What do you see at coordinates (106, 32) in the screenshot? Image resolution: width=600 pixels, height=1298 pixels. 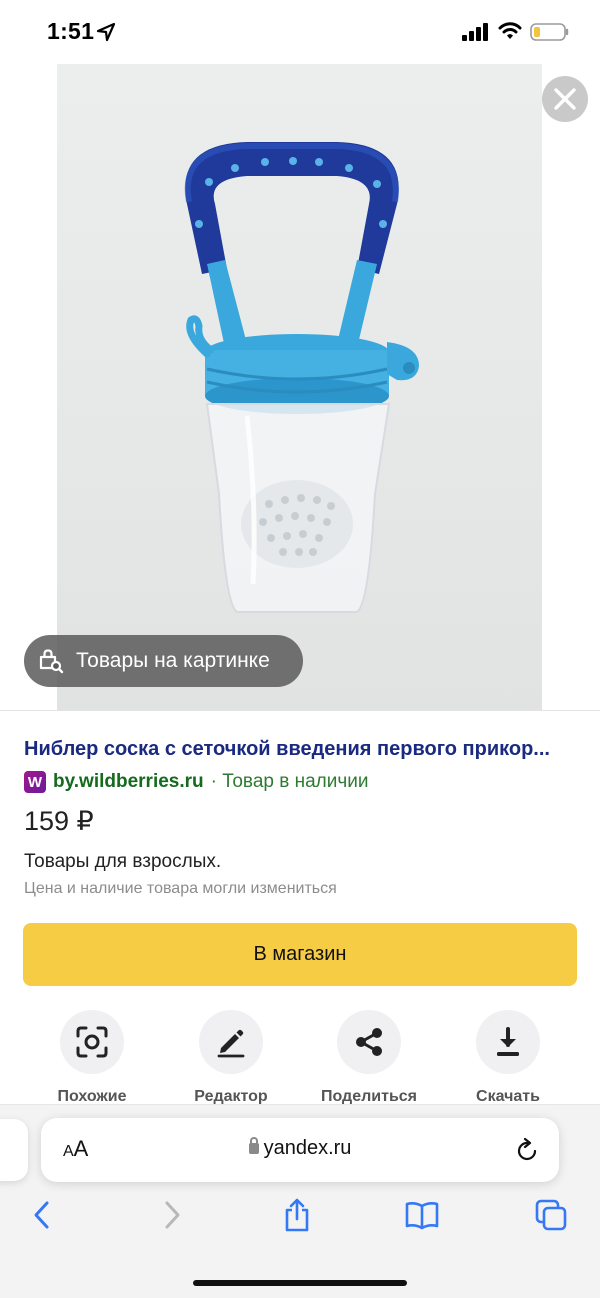 I see `location-arrow-icon` at bounding box center [106, 32].